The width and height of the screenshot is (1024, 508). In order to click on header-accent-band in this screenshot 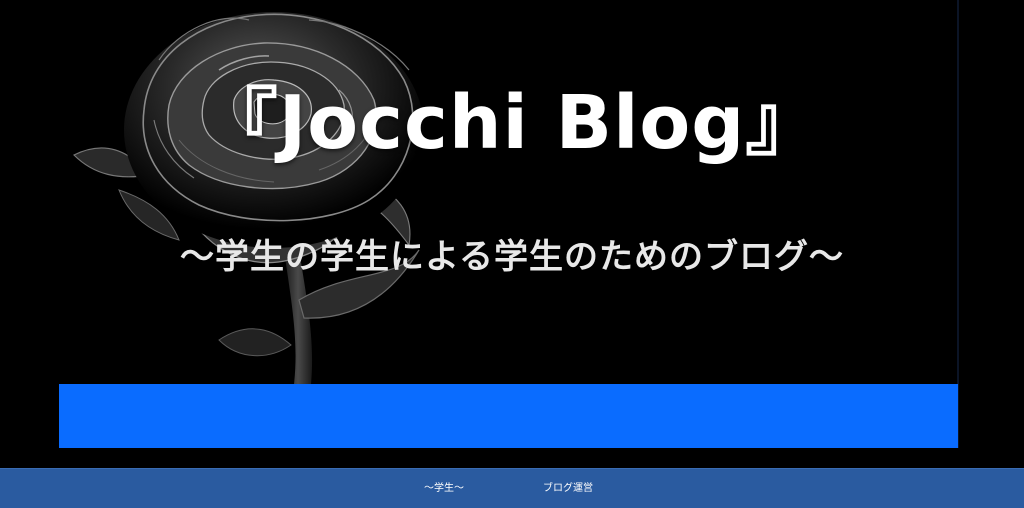, I will do `click(508, 416)`.